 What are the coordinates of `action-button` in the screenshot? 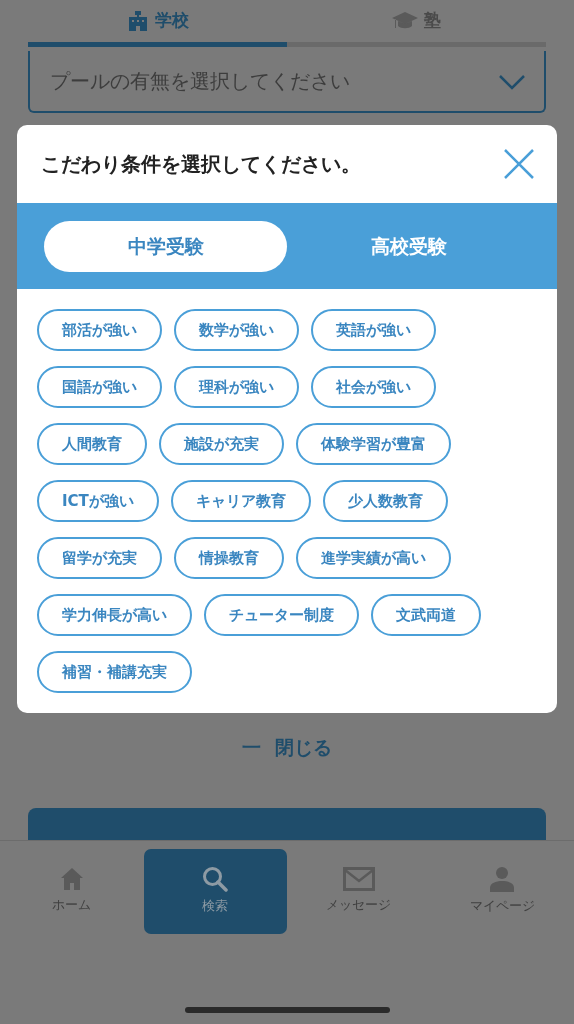 It's located at (287, 823).